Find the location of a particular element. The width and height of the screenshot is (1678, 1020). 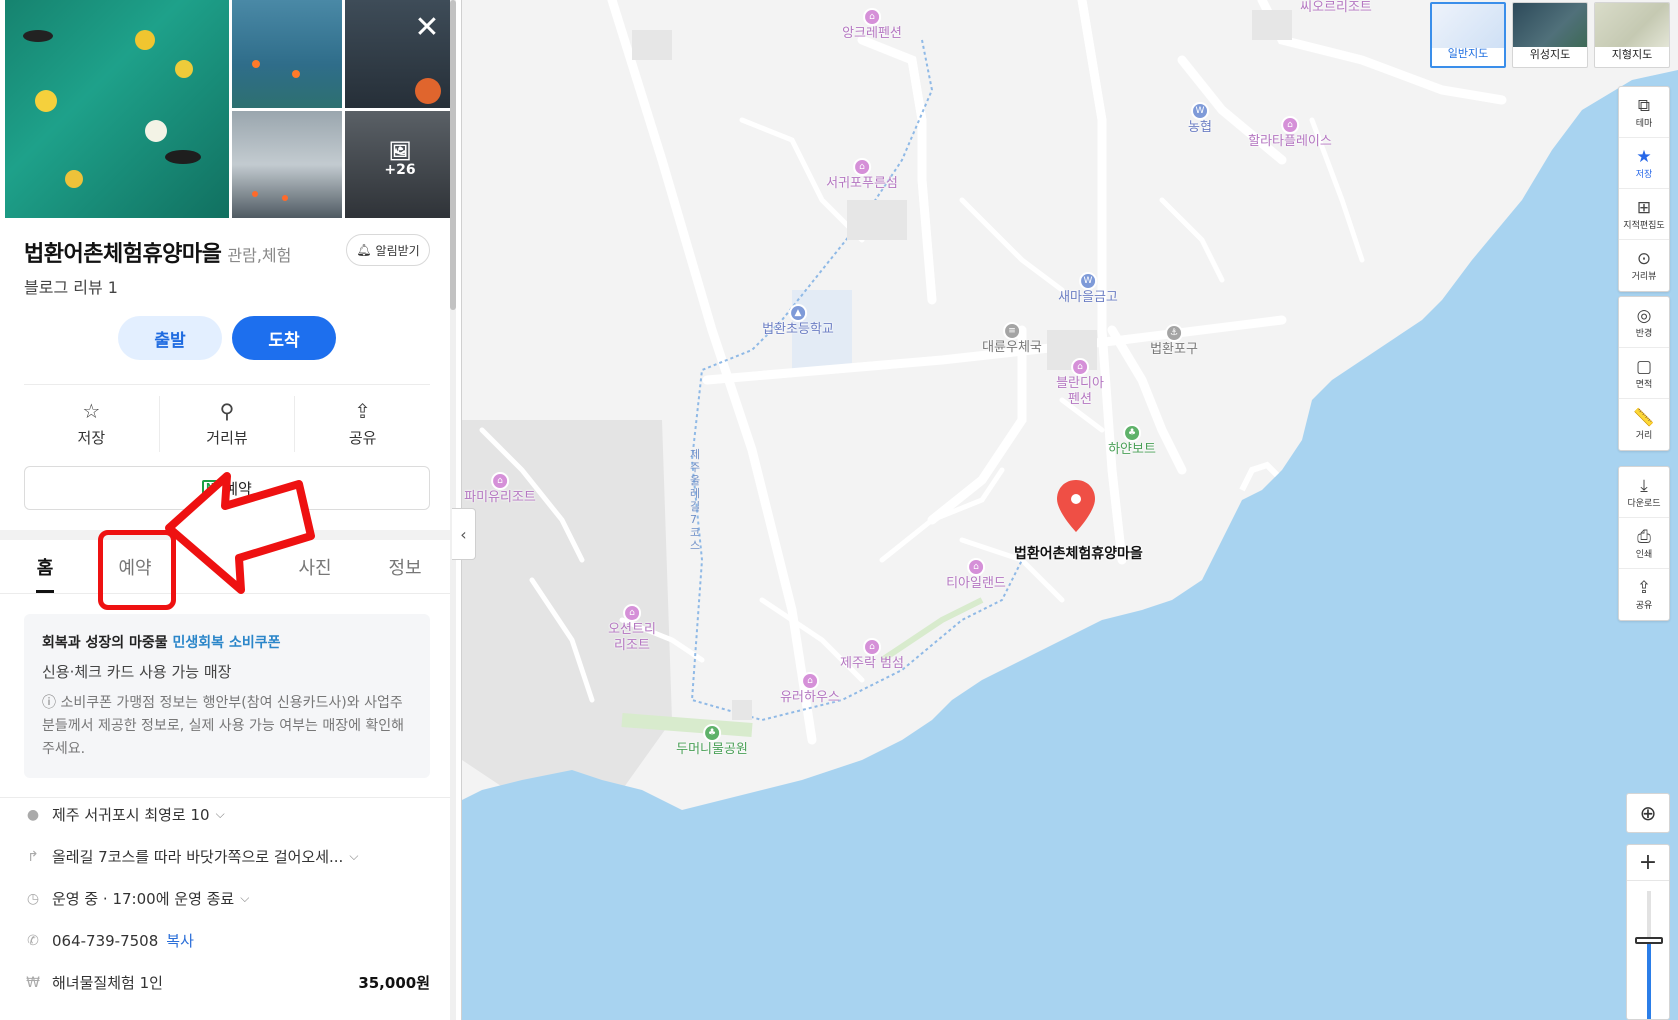

poi-blandia-pension: ⌂ 블란디아 펜션 is located at coordinates (1080, 383).